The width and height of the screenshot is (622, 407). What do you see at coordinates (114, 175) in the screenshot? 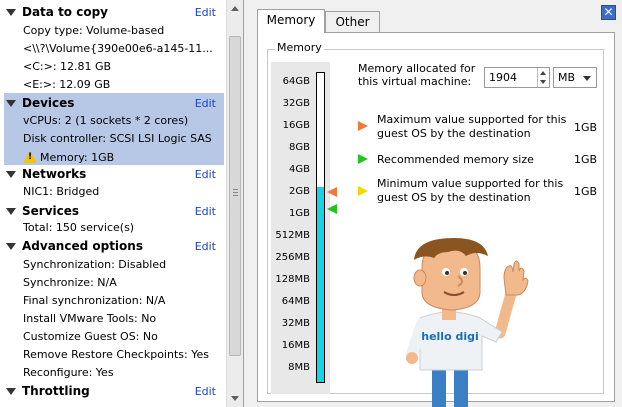
I see `section-networks: Networks Edit` at bounding box center [114, 175].